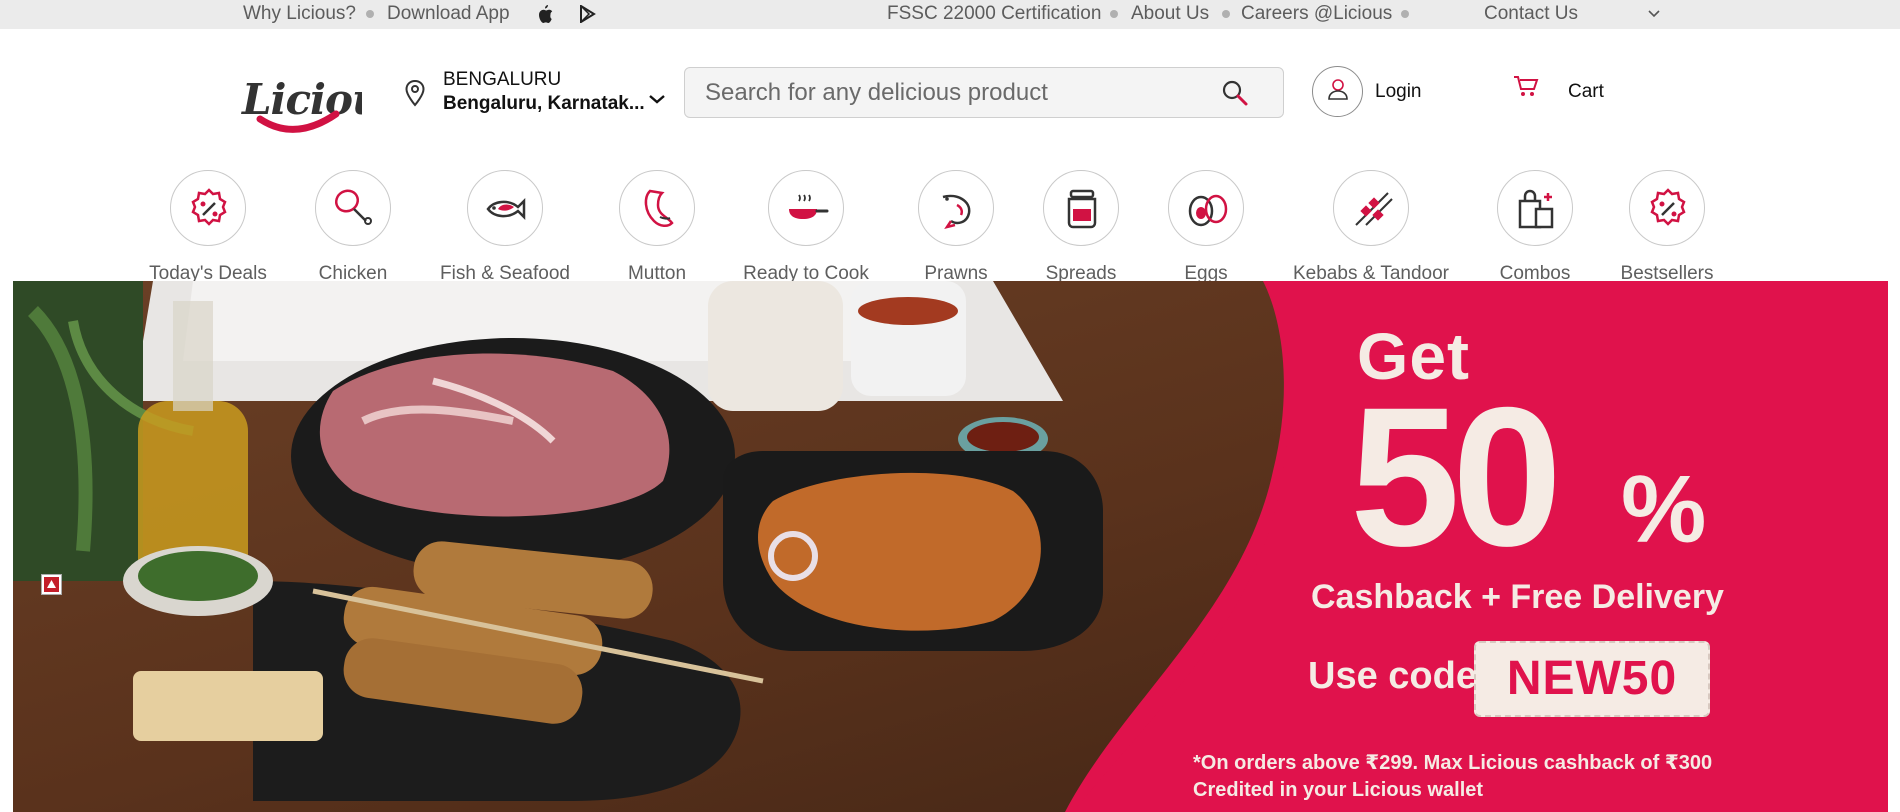 This screenshot has height=812, width=1900. I want to click on chicken-icon, so click(353, 207).